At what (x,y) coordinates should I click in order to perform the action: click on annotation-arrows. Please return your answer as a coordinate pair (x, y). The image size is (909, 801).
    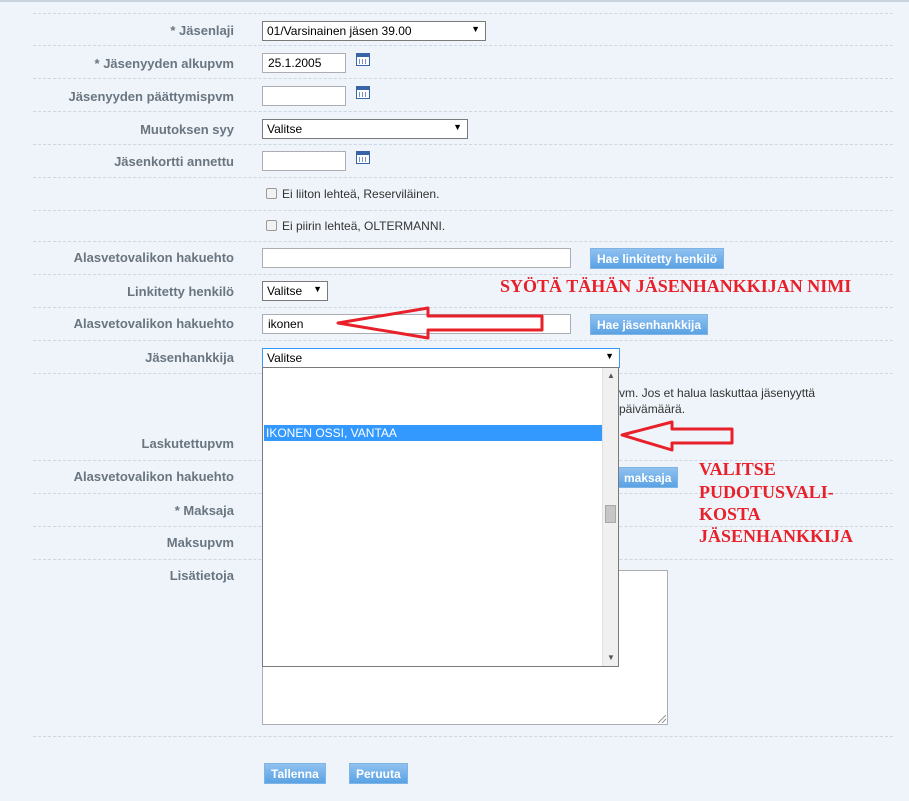
    Looking at the image, I should click on (535, 379).